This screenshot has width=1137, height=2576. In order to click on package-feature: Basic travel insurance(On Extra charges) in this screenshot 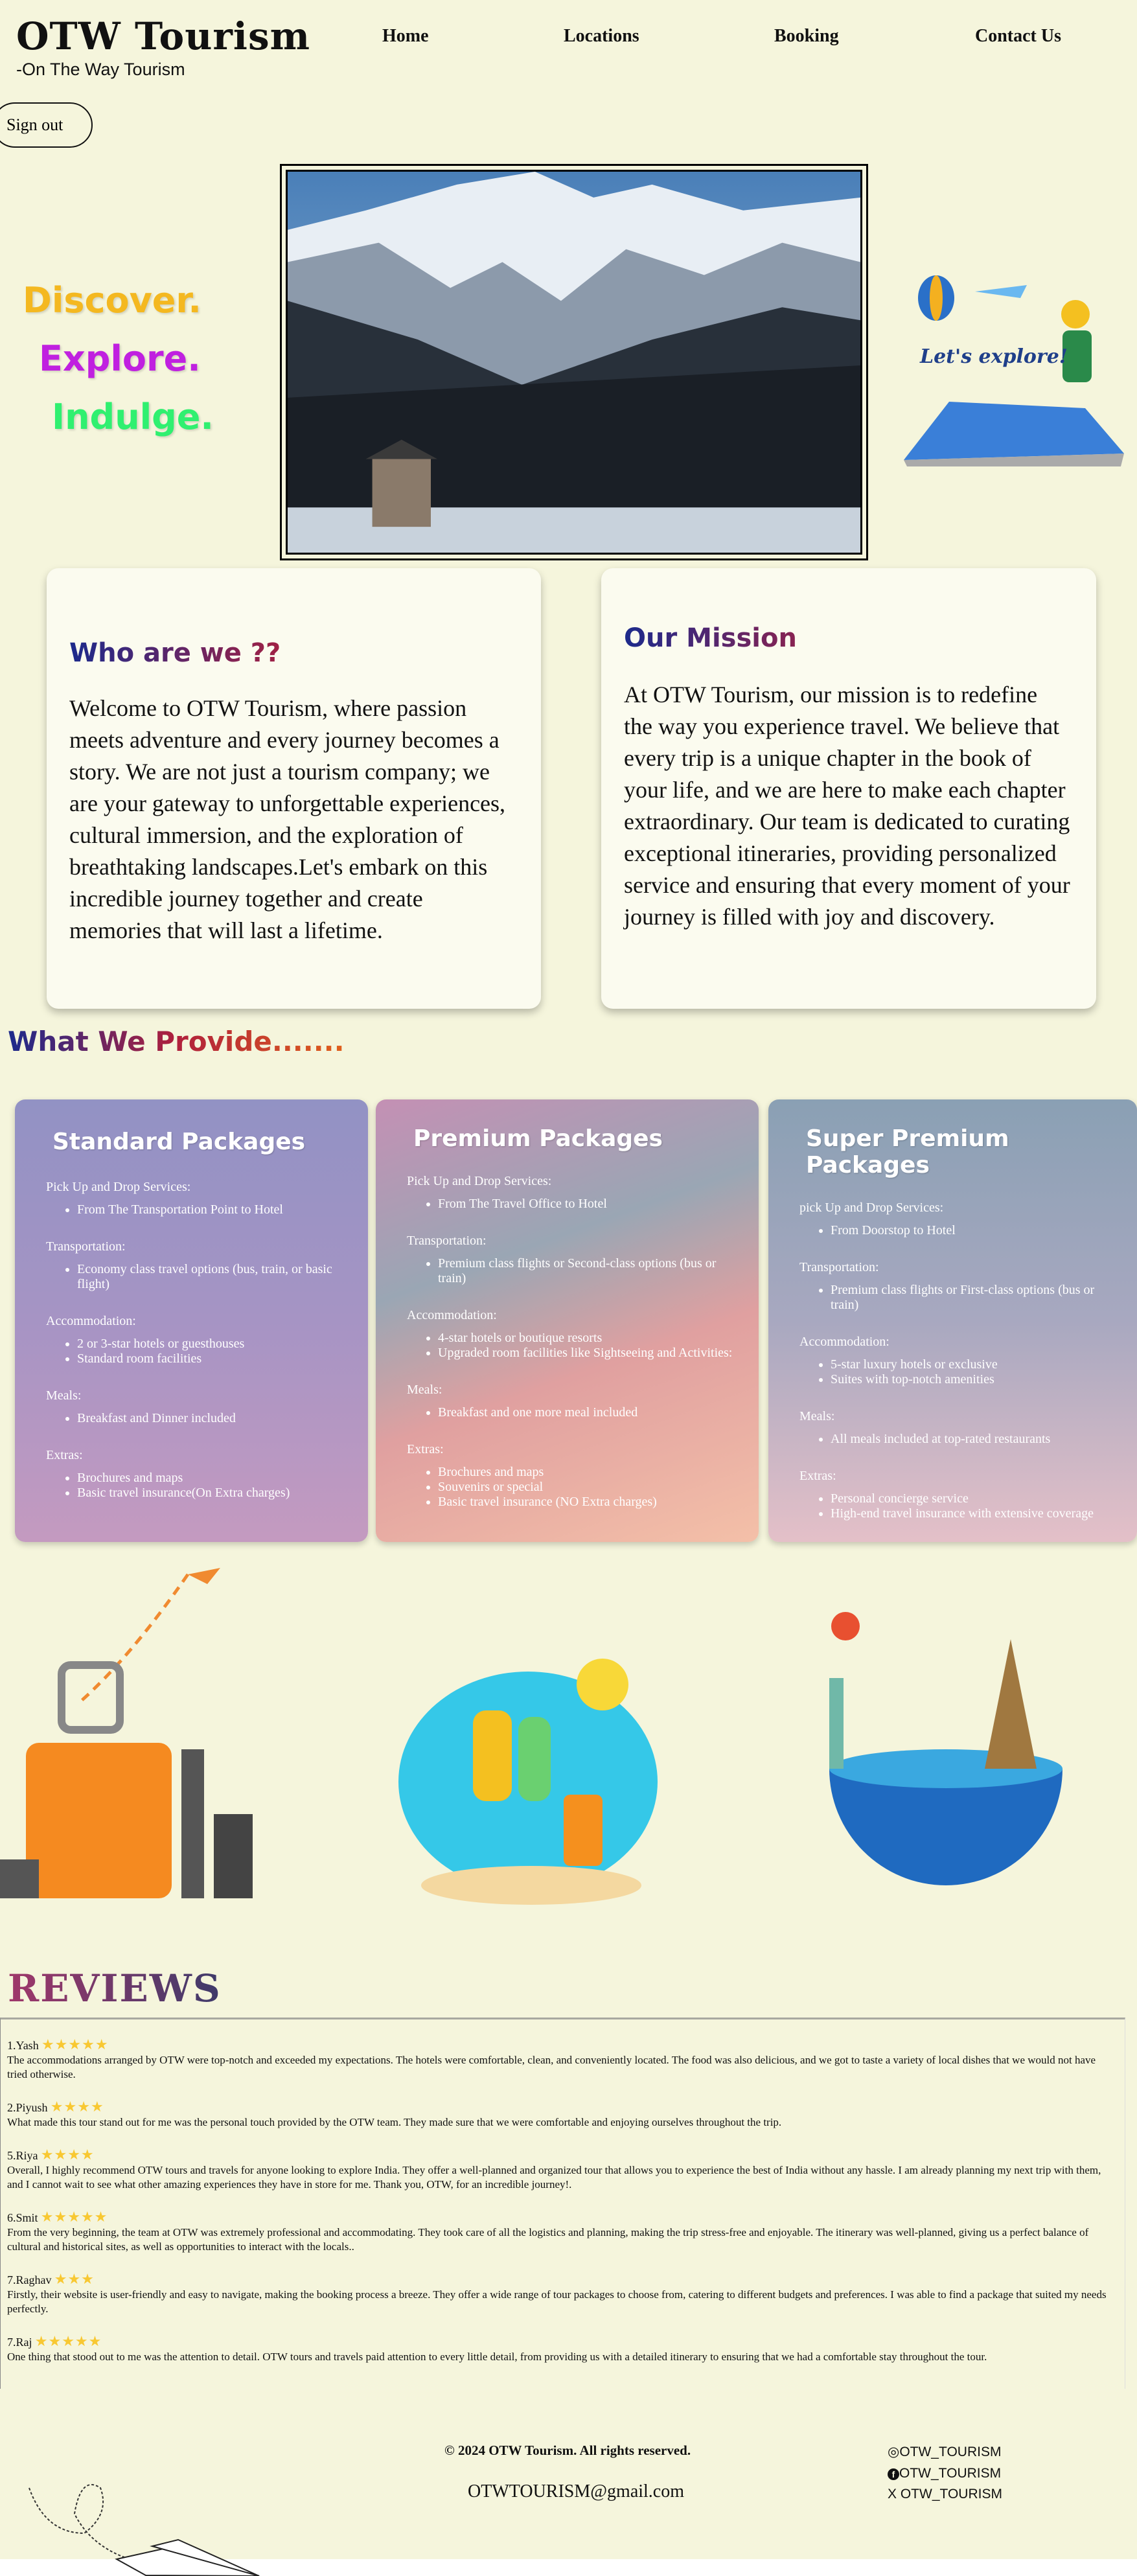, I will do `click(213, 1493)`.